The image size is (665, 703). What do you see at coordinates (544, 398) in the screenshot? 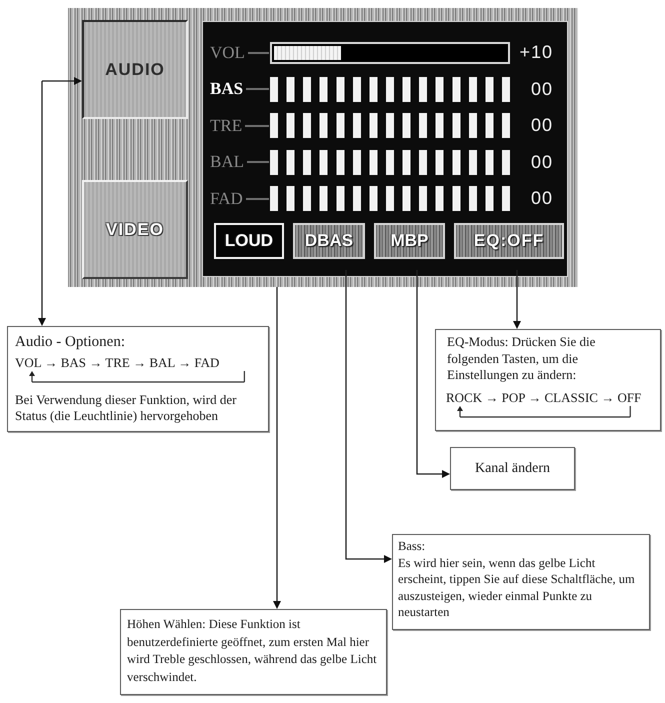
I see `flow-text: ROCK → POP → CLASSIC → OFF` at bounding box center [544, 398].